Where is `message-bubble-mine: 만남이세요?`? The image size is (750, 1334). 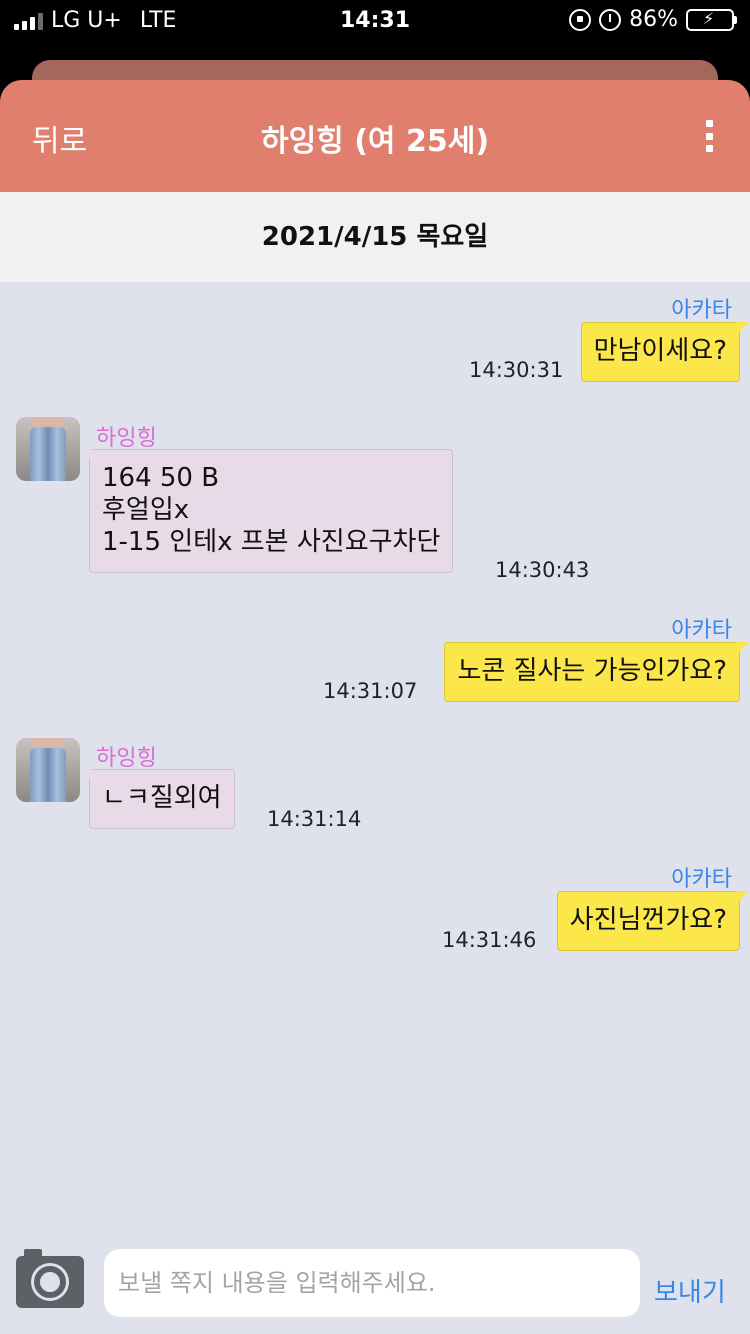 message-bubble-mine: 만남이세요? is located at coordinates (665, 352).